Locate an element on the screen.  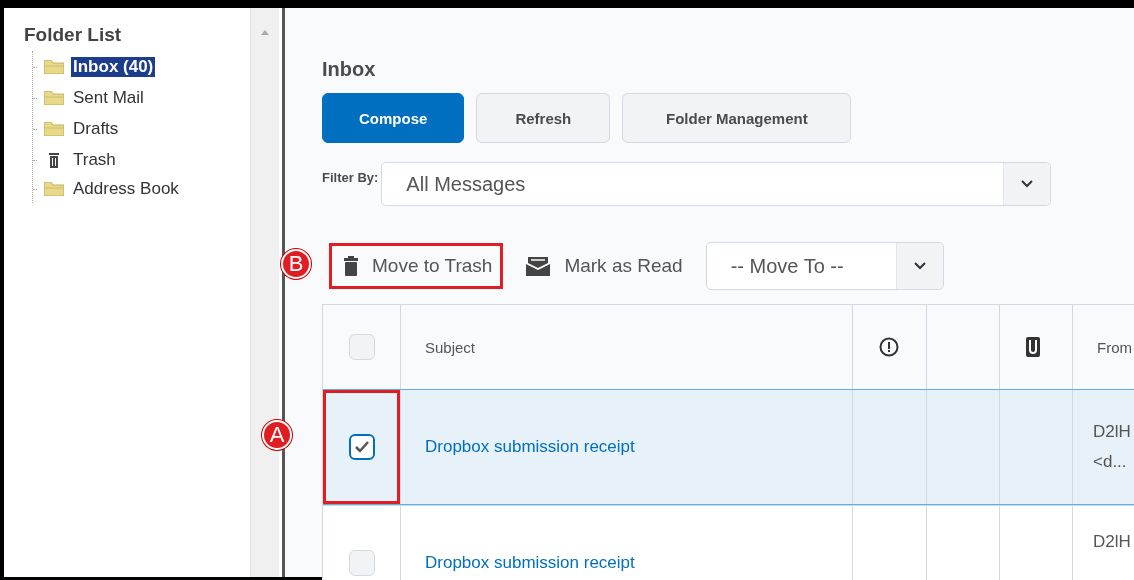
page-title: Inbox is located at coordinates (349, 69).